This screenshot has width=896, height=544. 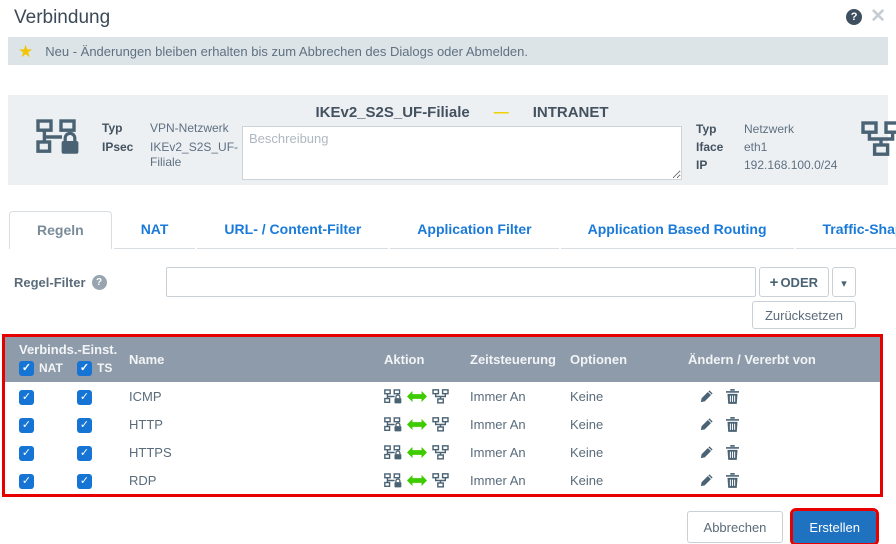 I want to click on header-nat-label: NAT, so click(x=51, y=368).